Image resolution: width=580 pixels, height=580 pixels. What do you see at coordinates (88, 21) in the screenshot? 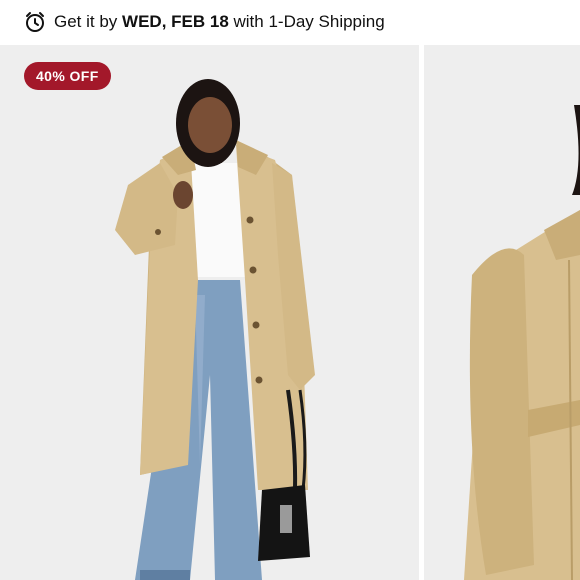
I see `shipping-prefix: Get it by` at bounding box center [88, 21].